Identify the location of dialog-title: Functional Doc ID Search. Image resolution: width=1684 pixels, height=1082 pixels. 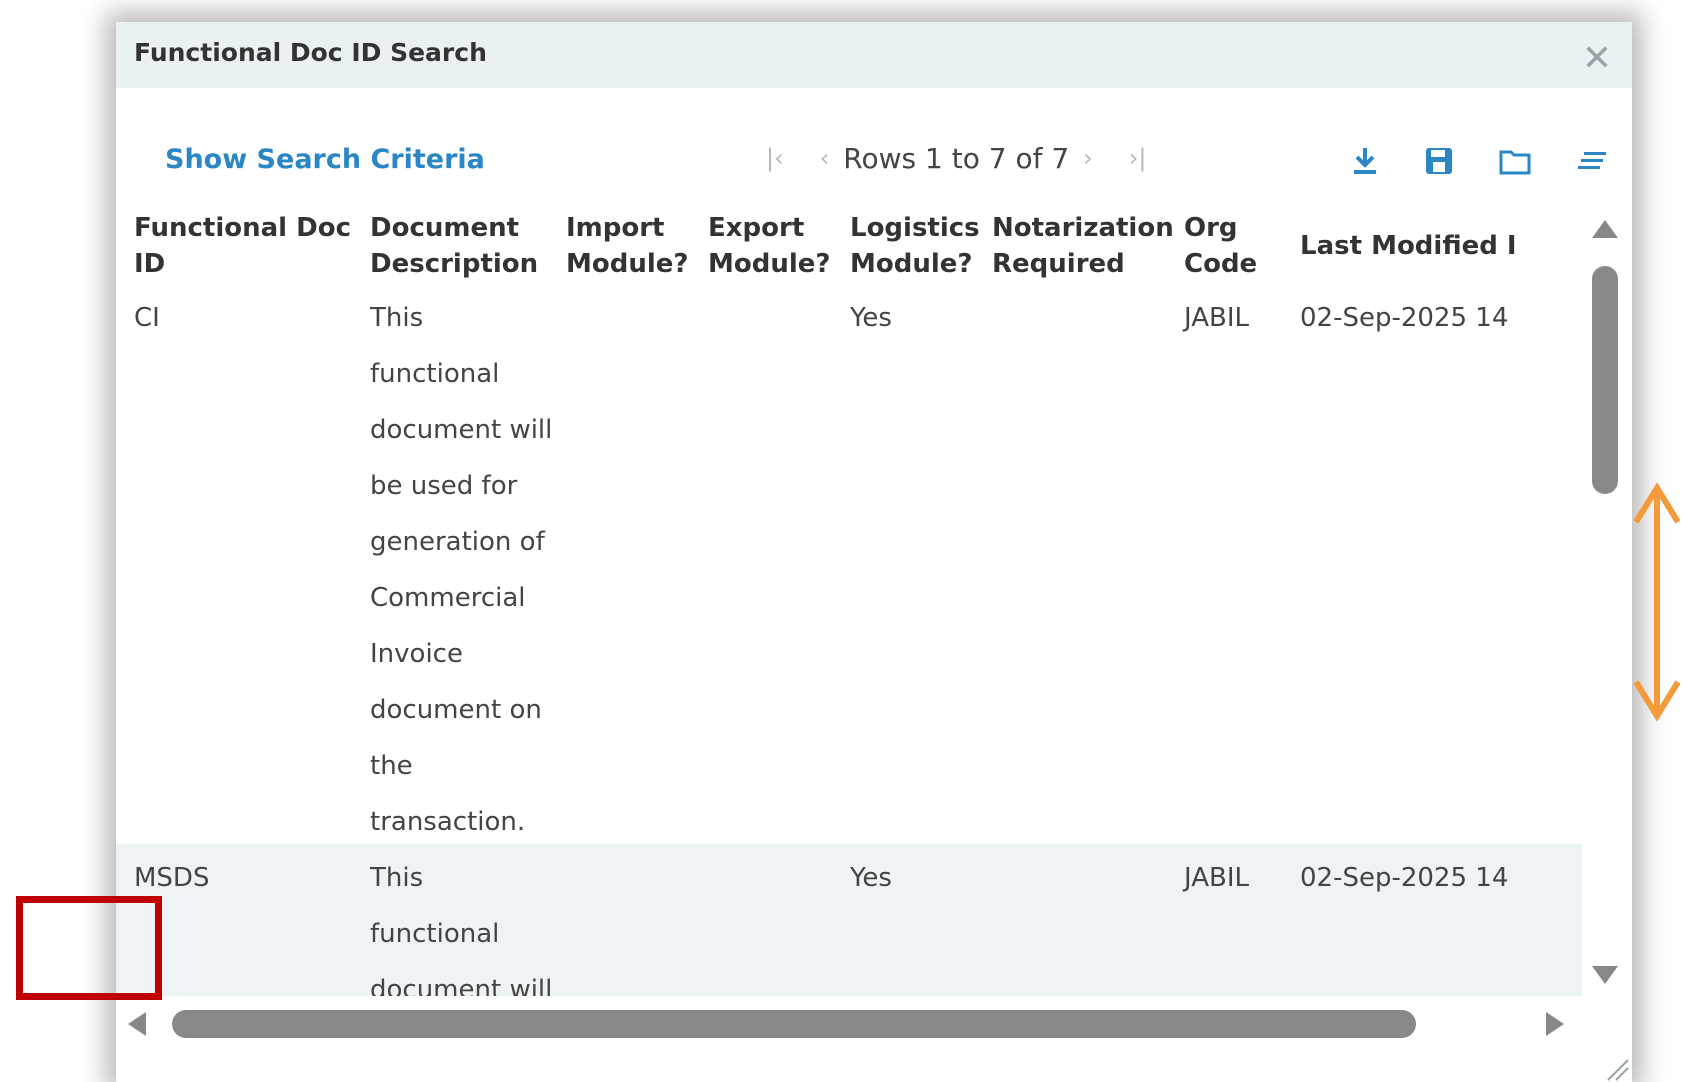
(310, 52).